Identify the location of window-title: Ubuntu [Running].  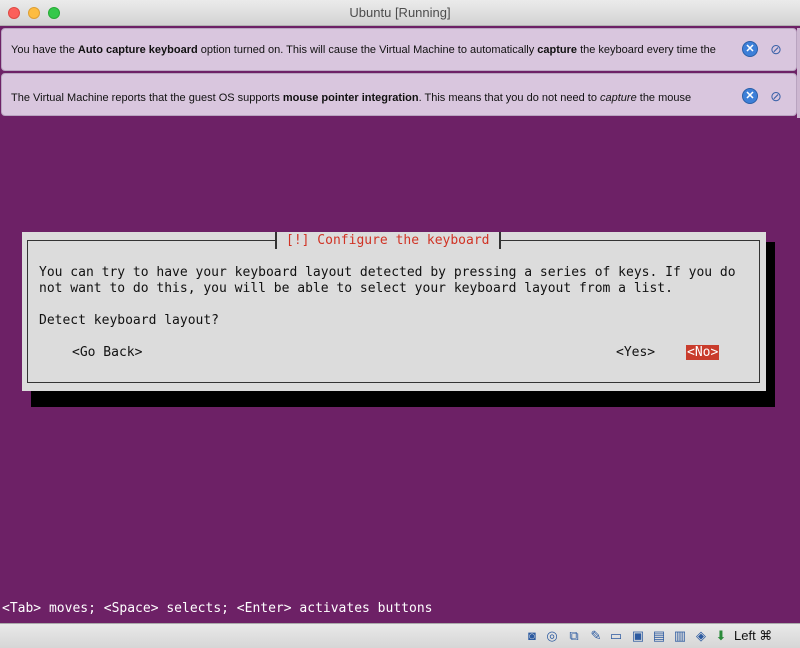
(400, 12).